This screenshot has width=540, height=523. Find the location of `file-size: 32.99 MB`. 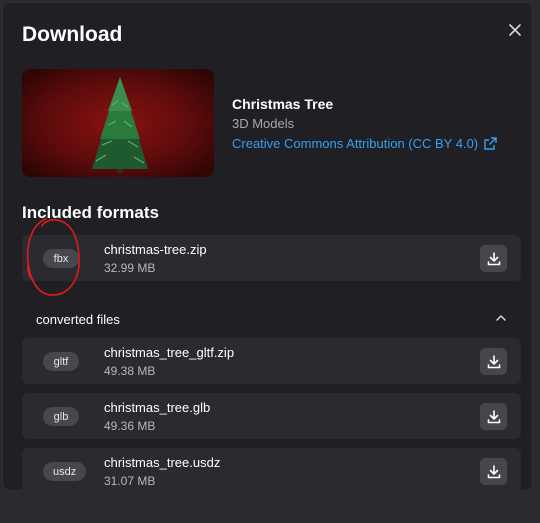

file-size: 32.99 MB is located at coordinates (130, 268).